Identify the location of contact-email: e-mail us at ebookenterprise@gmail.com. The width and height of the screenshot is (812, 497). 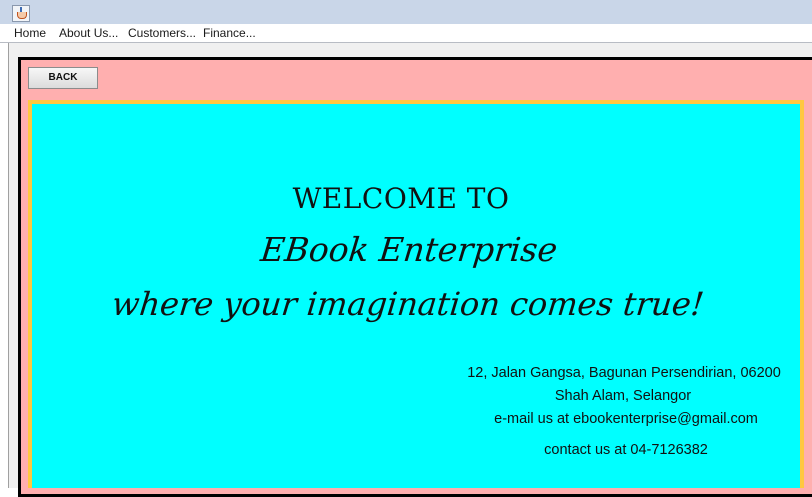
(626, 419).